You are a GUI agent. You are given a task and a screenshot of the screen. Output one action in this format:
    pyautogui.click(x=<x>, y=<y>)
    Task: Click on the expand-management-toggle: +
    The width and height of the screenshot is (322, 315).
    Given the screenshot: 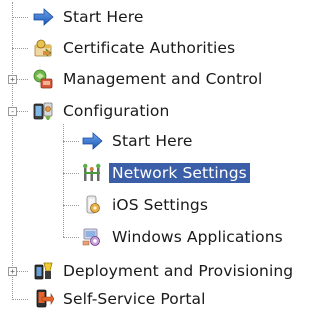 What is the action you would take?
    pyautogui.click(x=12, y=79)
    